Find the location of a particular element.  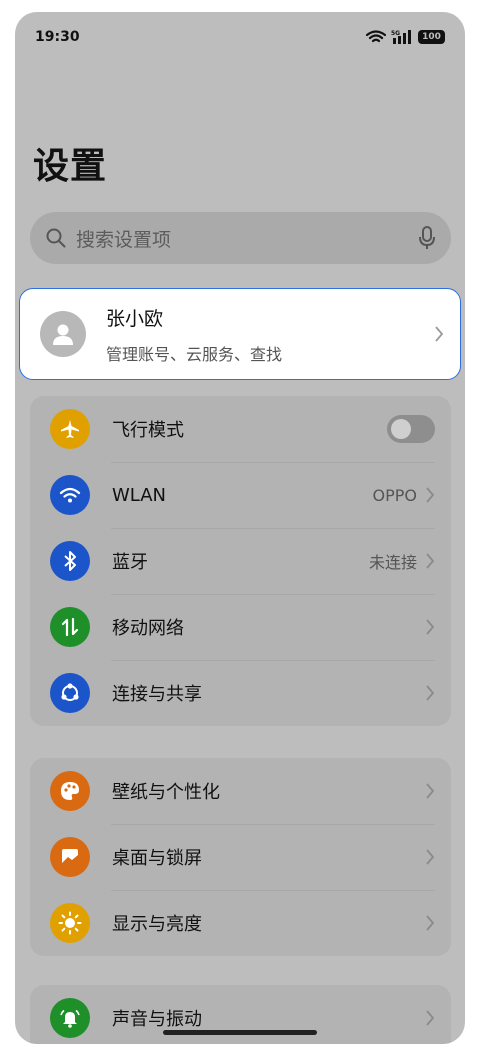

airplane-mode-label: 飞行模式 is located at coordinates (148, 430).